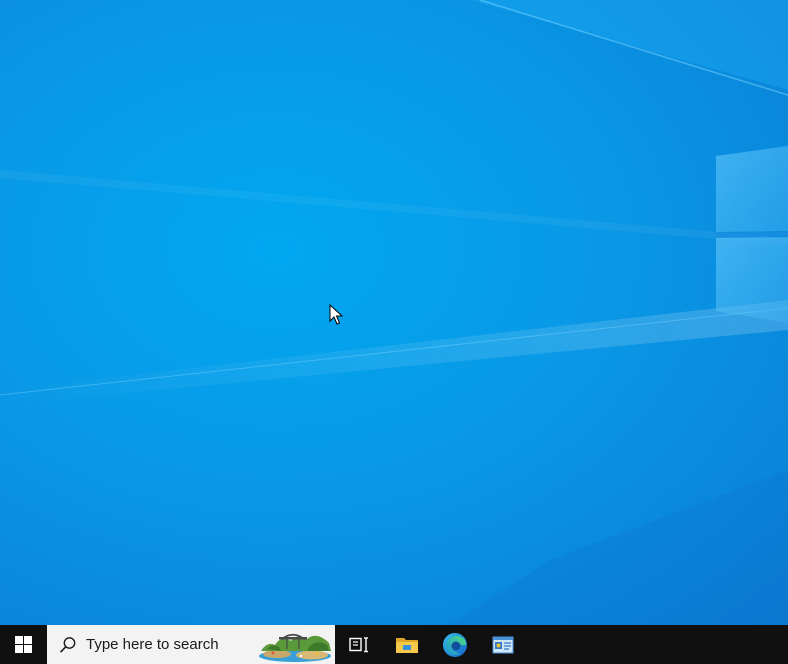 Image resolution: width=788 pixels, height=664 pixels. I want to click on windows-logo-icon, so click(23, 644).